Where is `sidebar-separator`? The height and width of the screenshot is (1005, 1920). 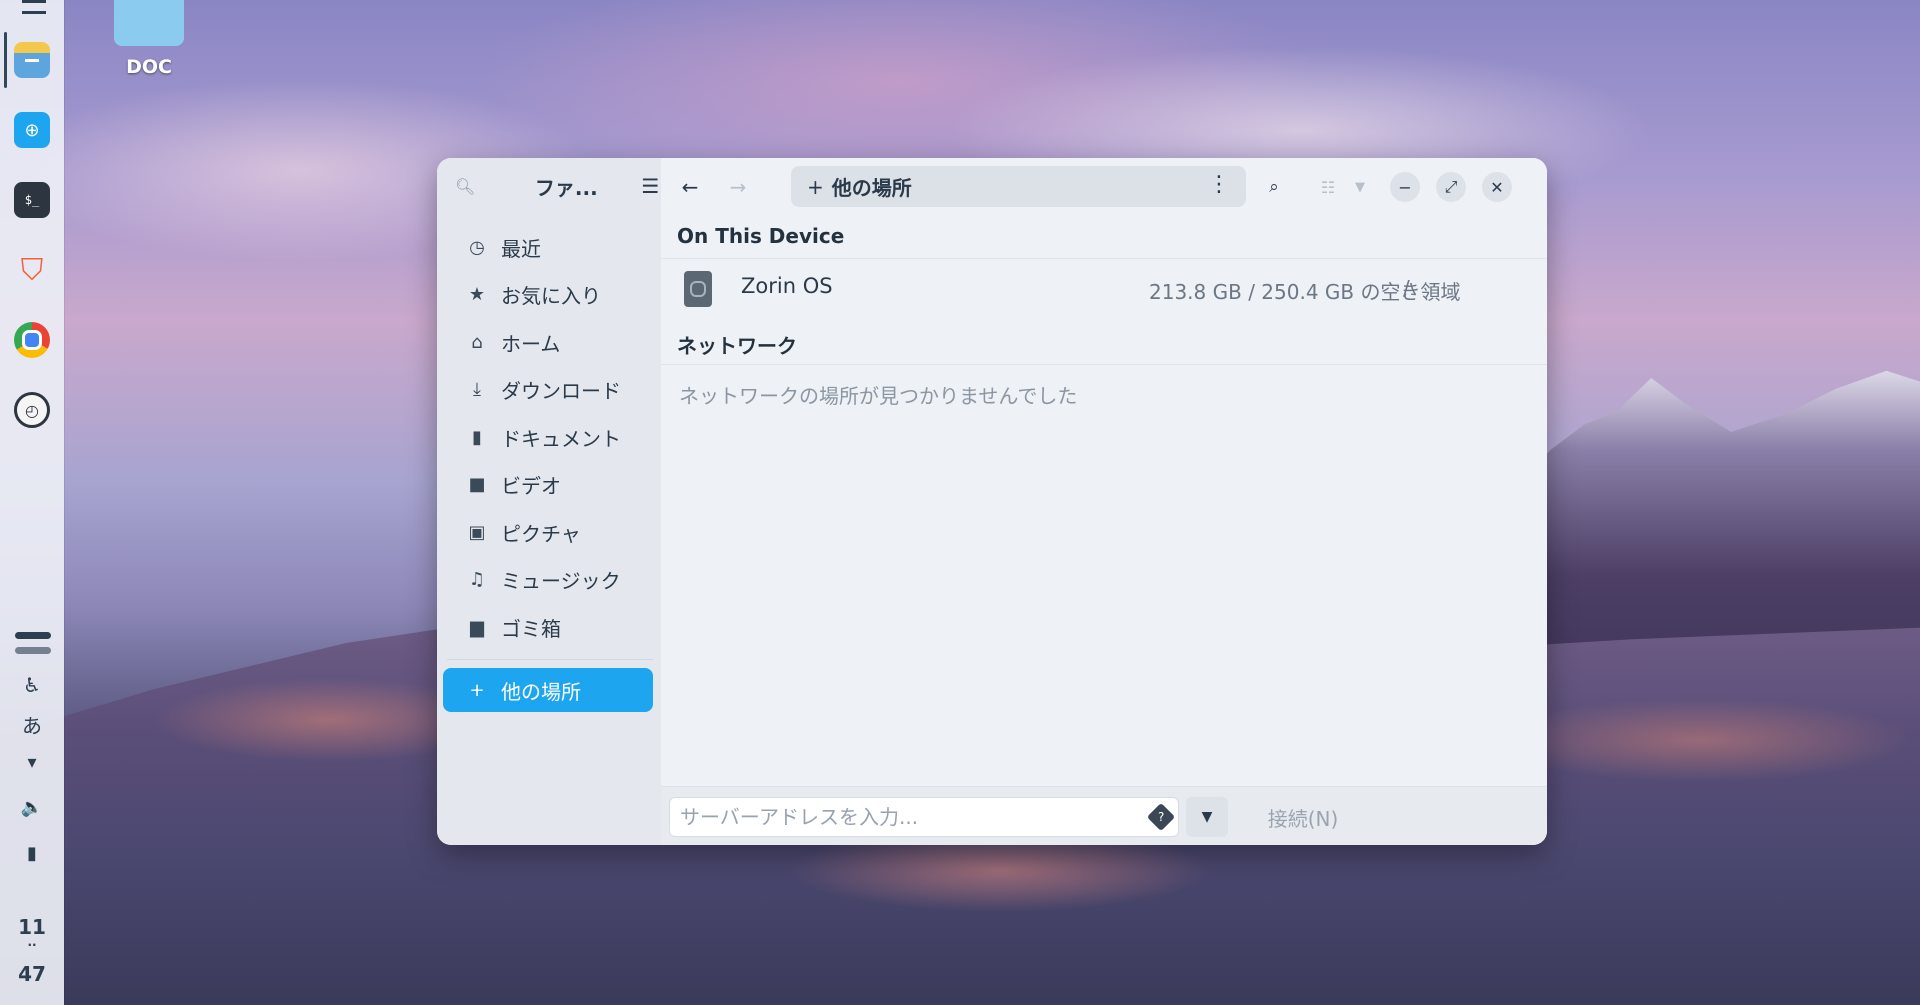 sidebar-separator is located at coordinates (550, 659).